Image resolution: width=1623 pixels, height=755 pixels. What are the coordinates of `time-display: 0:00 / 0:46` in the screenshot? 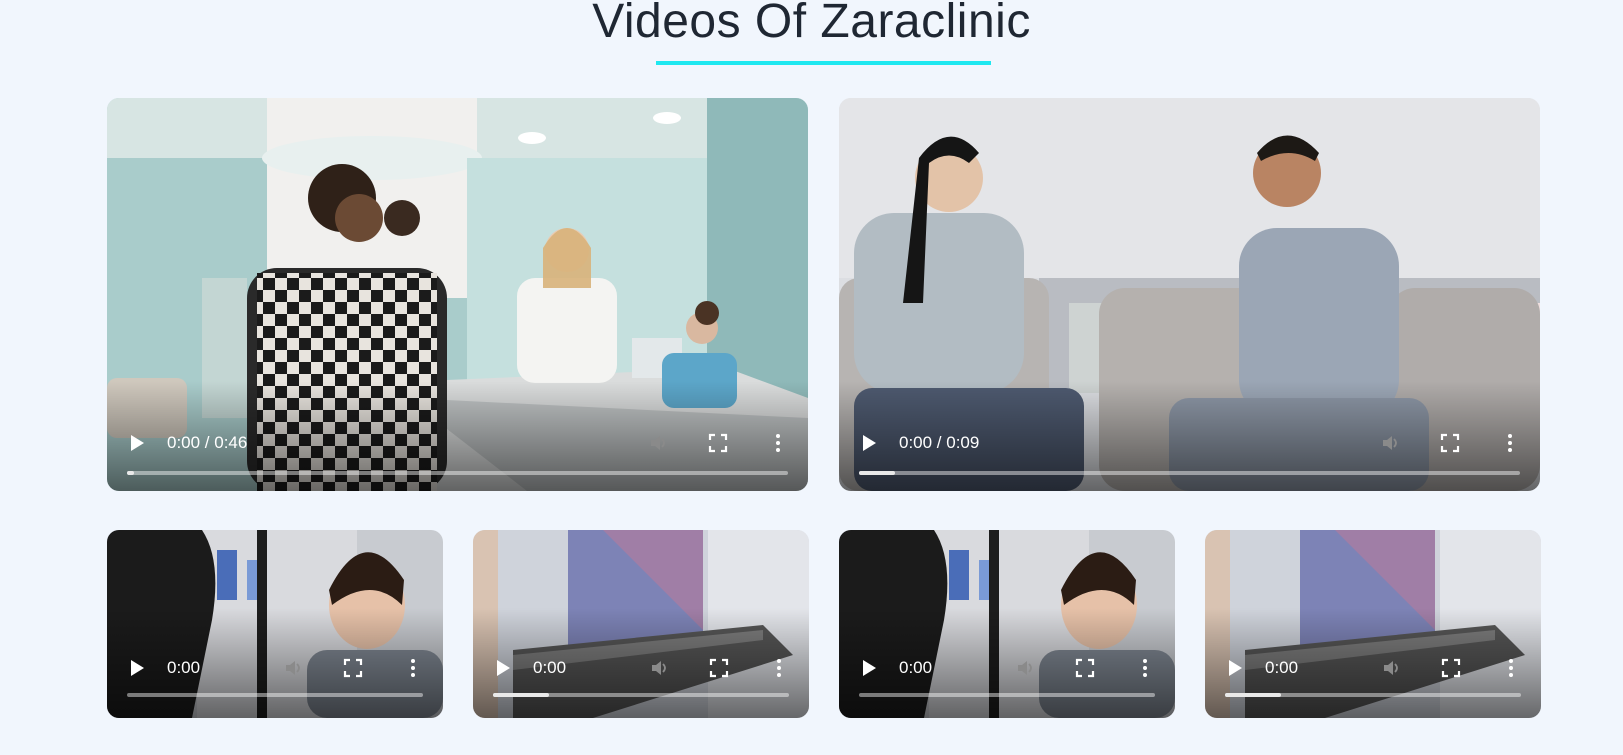 It's located at (207, 442).